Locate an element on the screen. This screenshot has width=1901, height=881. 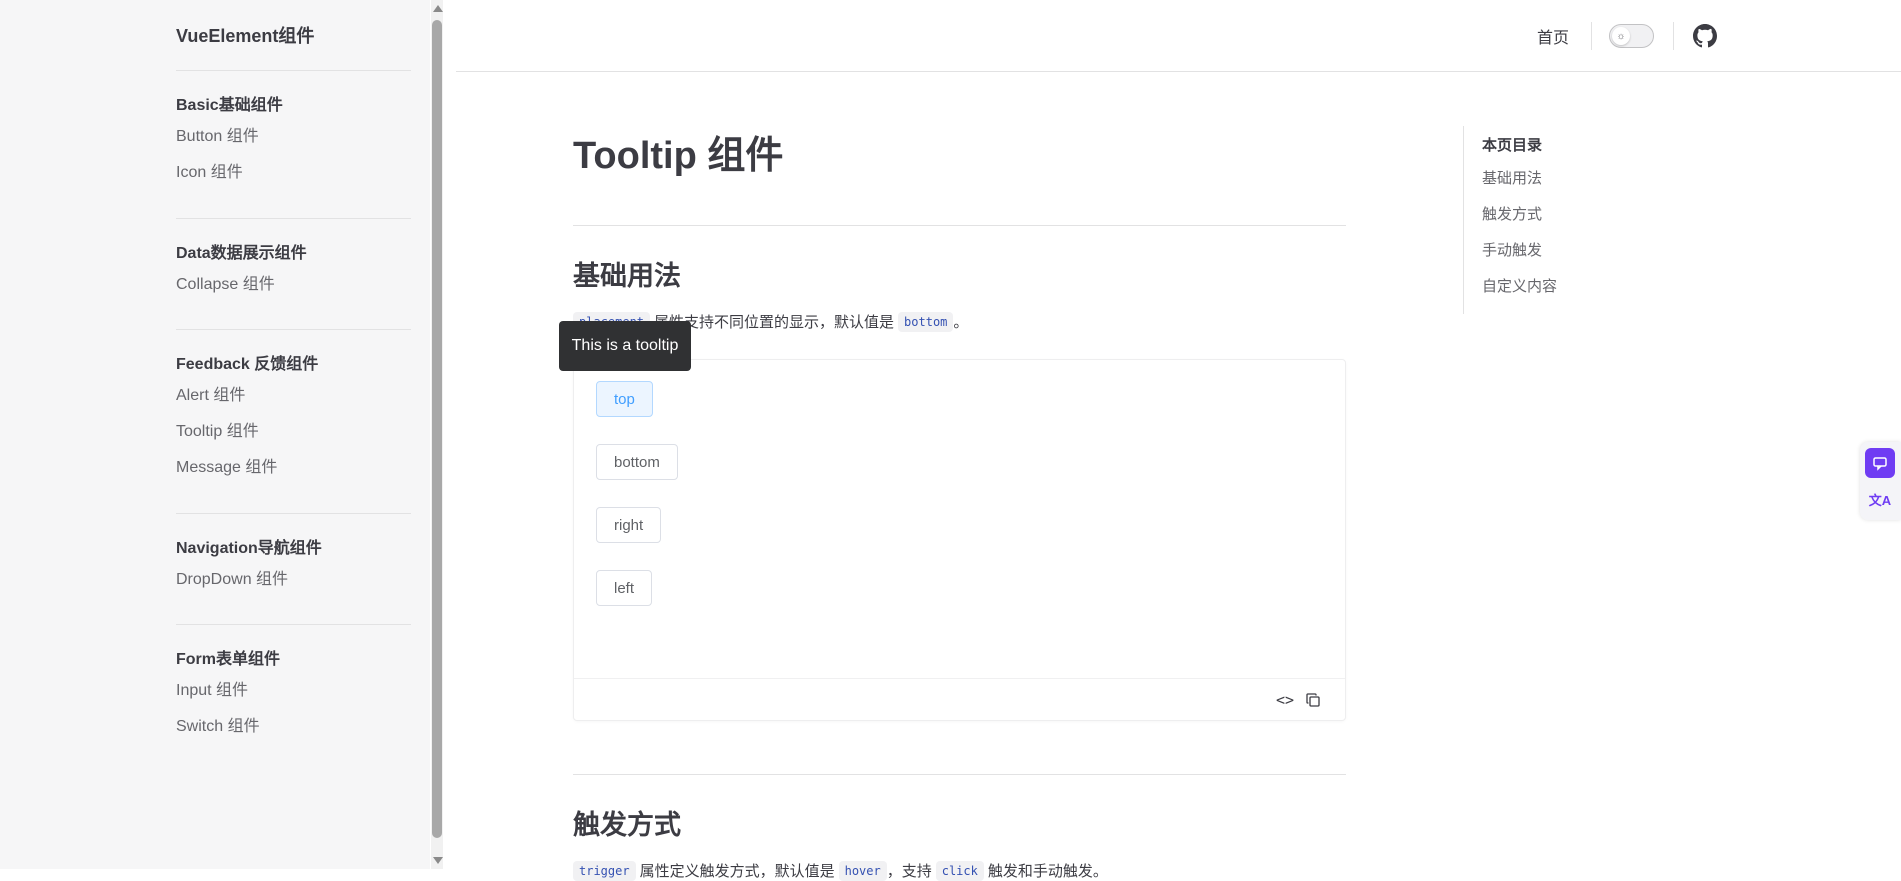
translate-panel-icon is located at coordinates (1880, 463).